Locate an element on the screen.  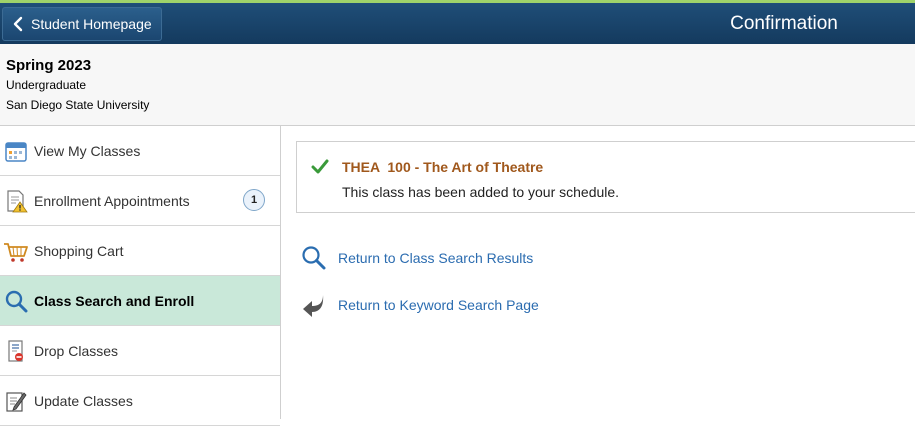
sidebar-item-shopping-cart: Shopping Cart is located at coordinates (140, 251).